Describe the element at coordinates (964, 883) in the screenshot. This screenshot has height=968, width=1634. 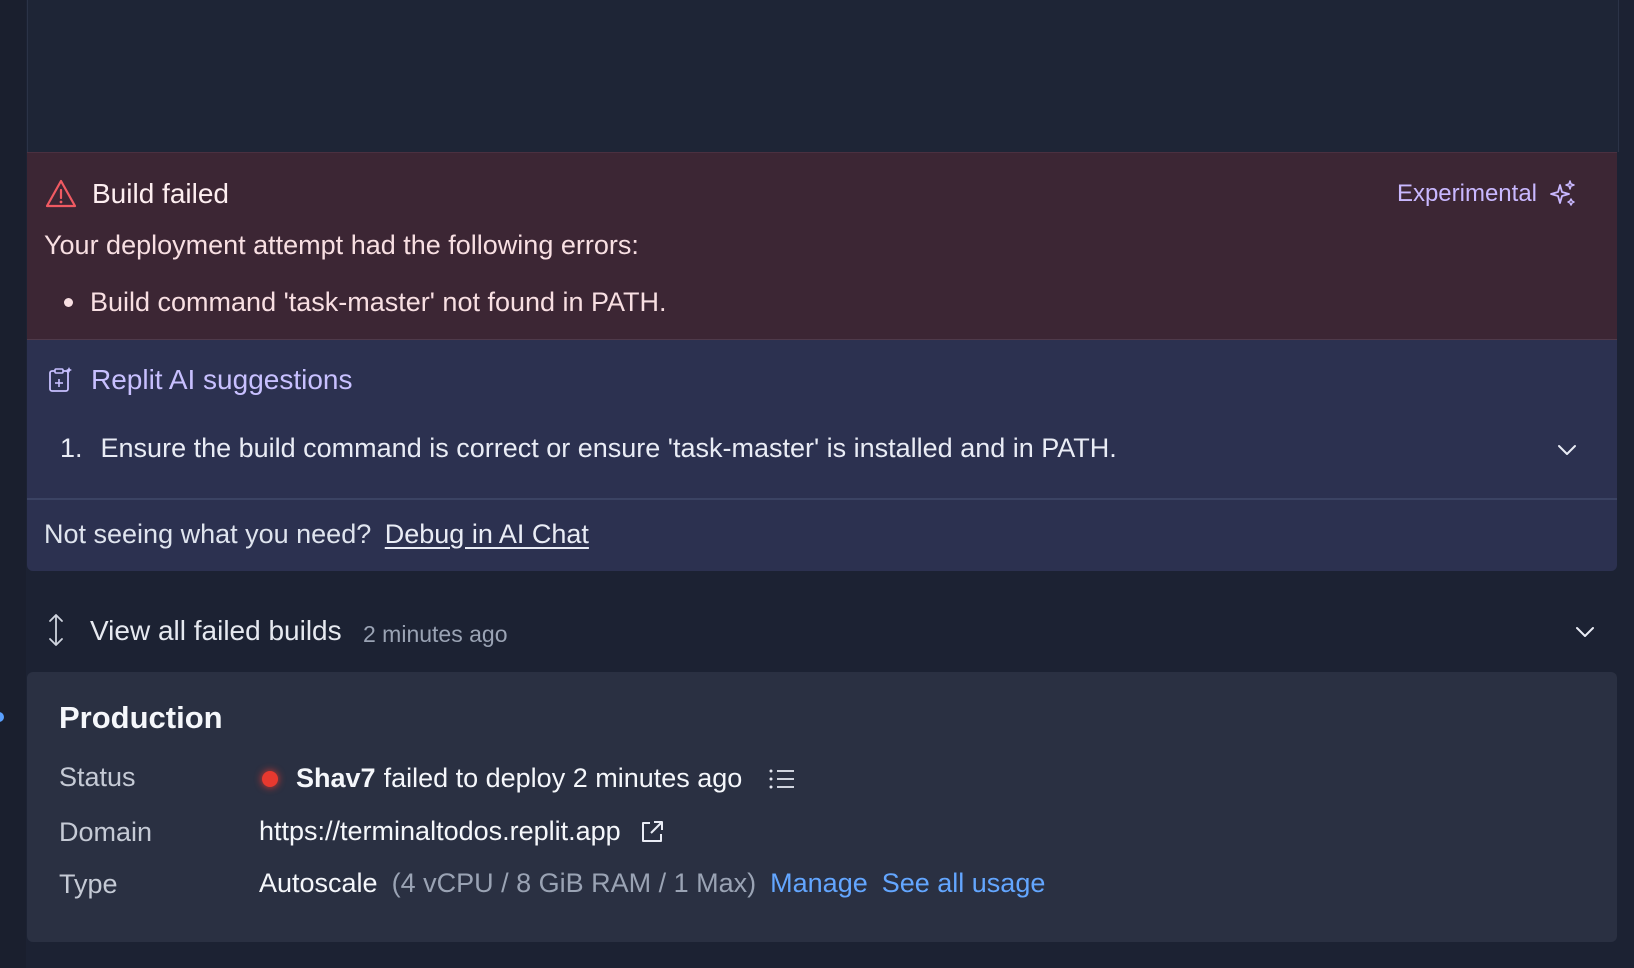
I see `see-all-usage-link: See all usage` at that location.